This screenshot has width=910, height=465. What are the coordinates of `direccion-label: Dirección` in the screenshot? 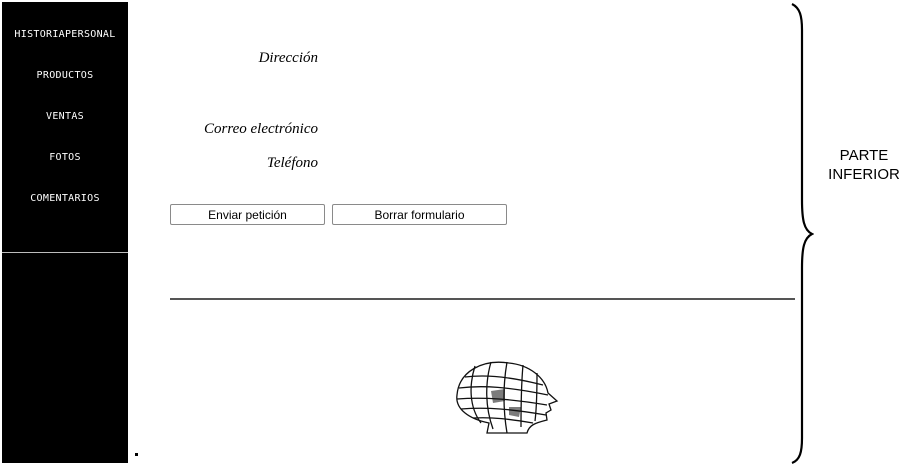 It's located at (288, 58).